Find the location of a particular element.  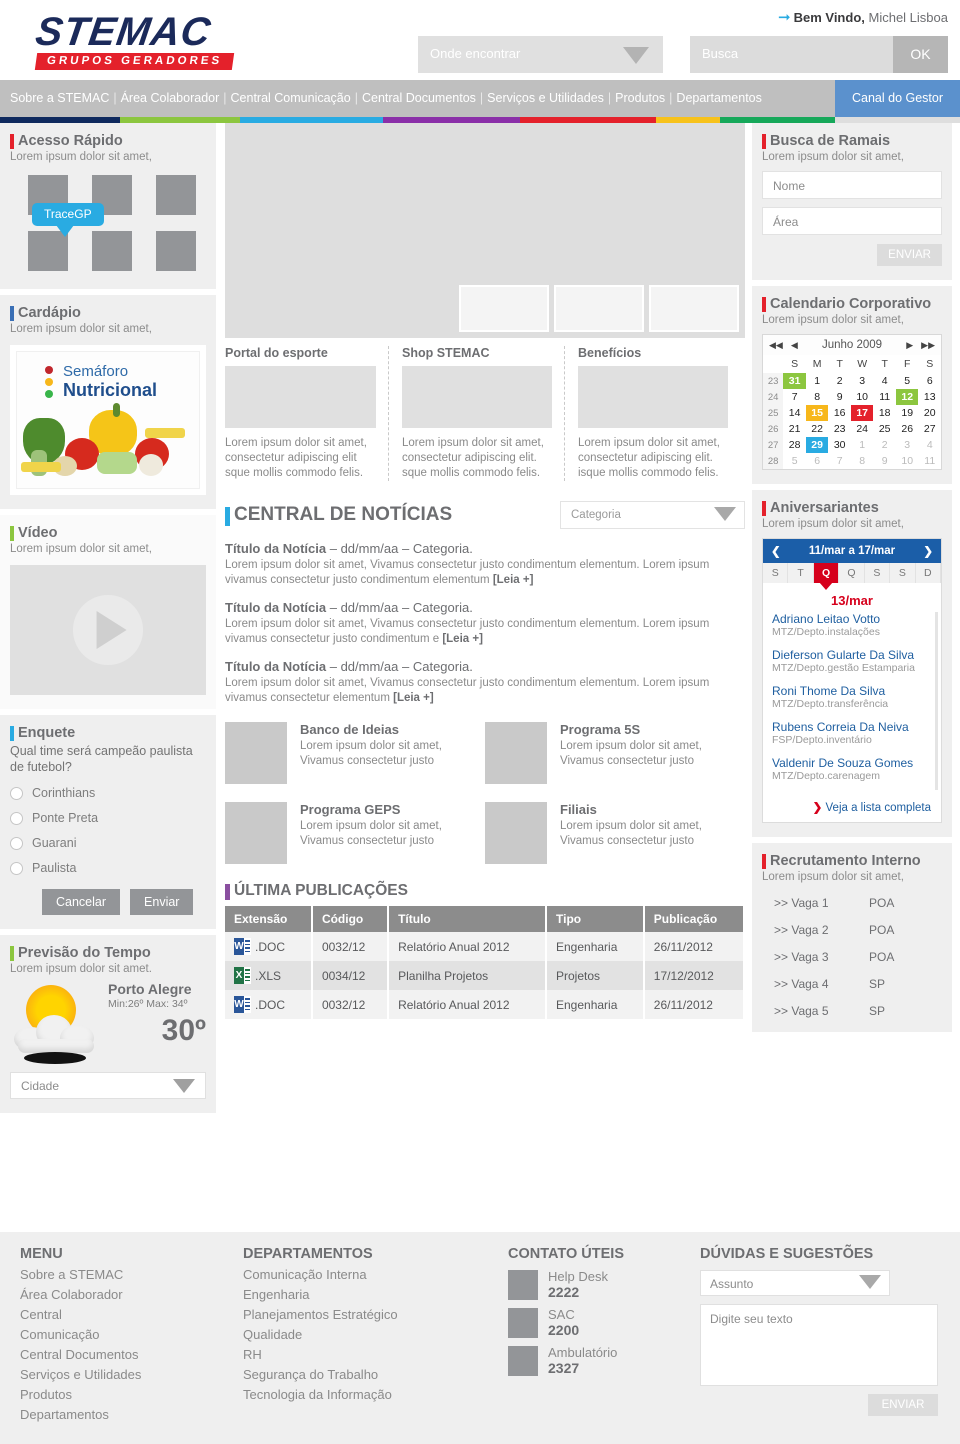

ramais-send-button: ENVIAR is located at coordinates (909, 255).